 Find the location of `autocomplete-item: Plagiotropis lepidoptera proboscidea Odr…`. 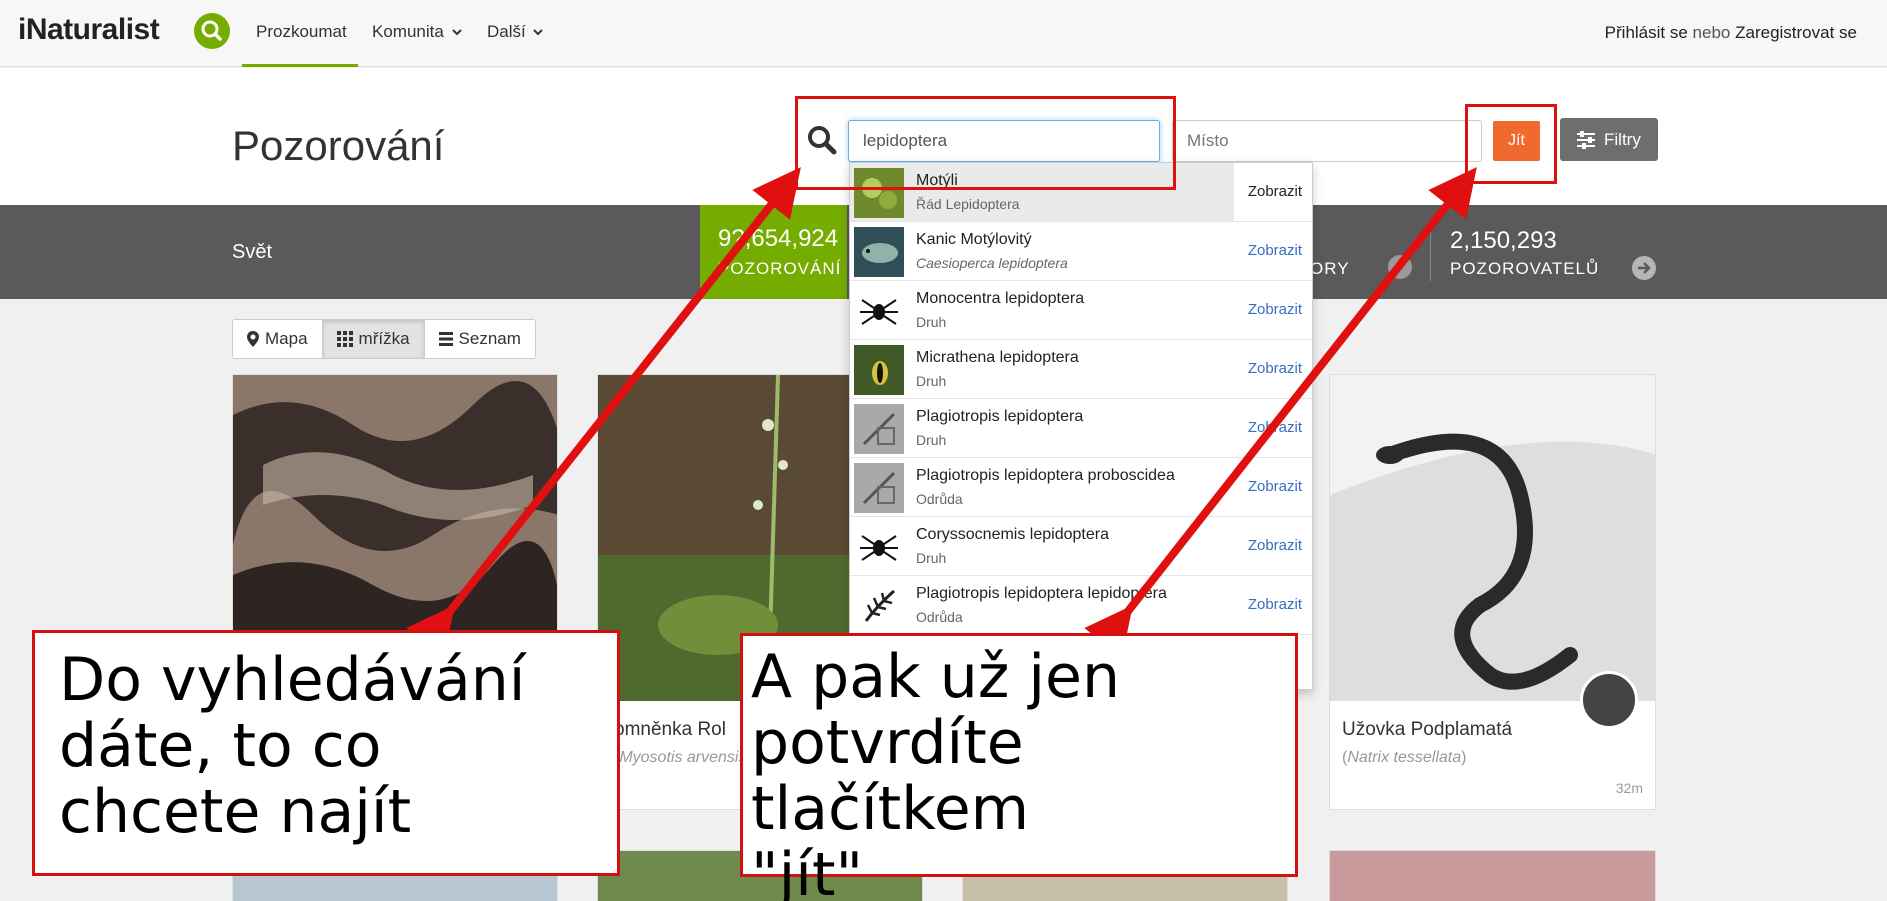

autocomplete-item: Plagiotropis lepidoptera proboscidea Odr… is located at coordinates (1081, 487).